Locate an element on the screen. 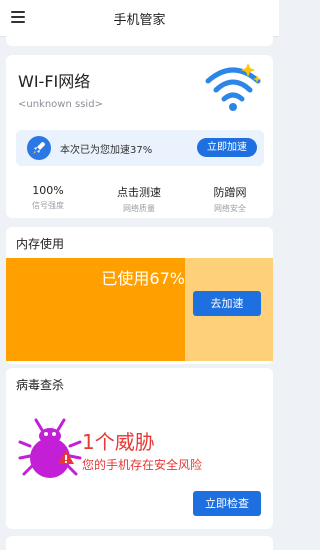  memory-used-text: 已使用67% is located at coordinates (143, 278).